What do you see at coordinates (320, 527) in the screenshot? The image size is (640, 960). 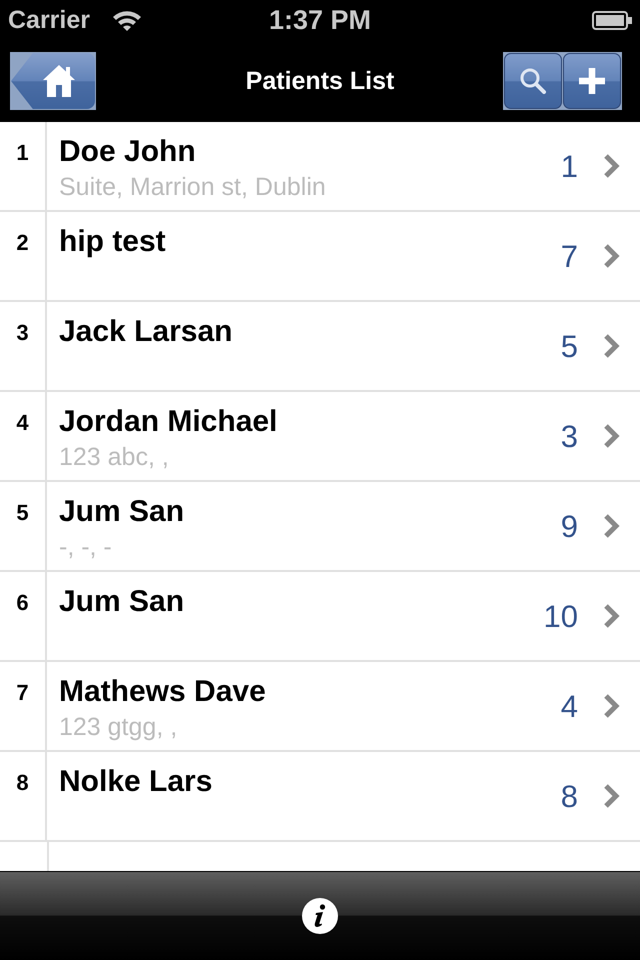 I see `patient-row: 5 Jum San -, -, - 9` at bounding box center [320, 527].